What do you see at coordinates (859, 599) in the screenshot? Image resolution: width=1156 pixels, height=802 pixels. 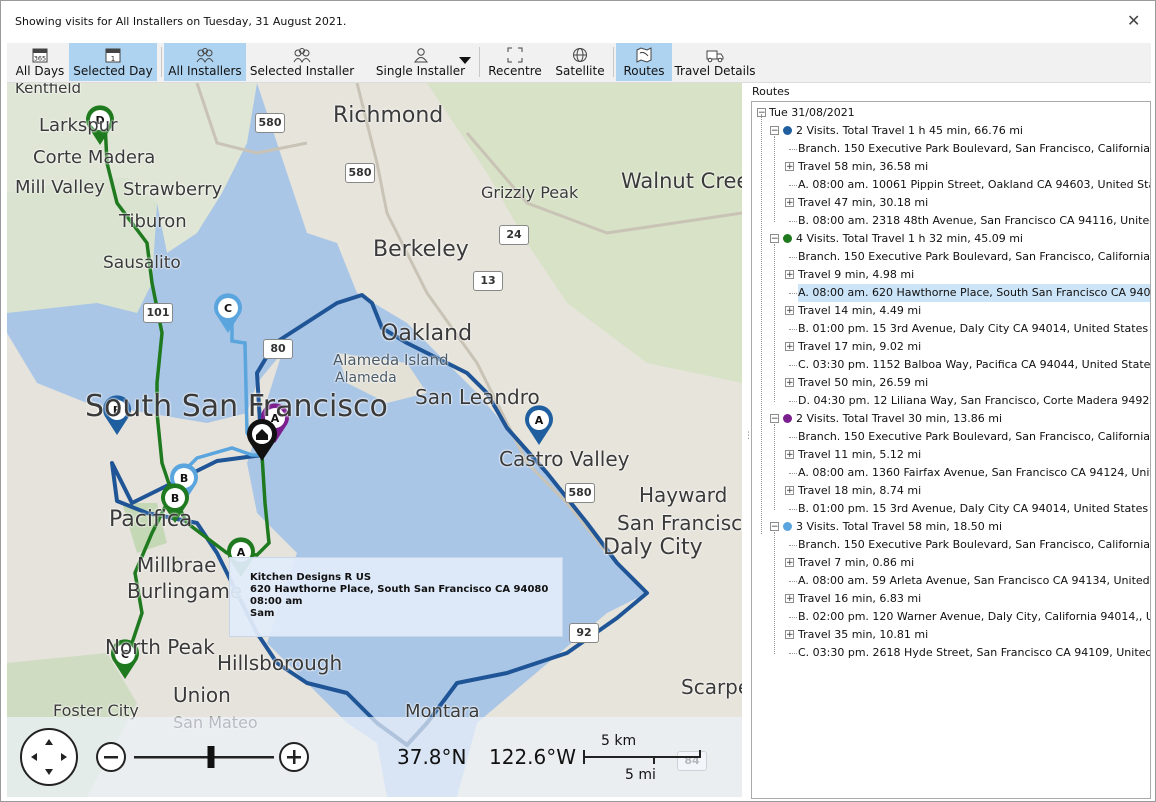 I see `tree-travel-node: Travel 16 min, 6.83 mi` at bounding box center [859, 599].